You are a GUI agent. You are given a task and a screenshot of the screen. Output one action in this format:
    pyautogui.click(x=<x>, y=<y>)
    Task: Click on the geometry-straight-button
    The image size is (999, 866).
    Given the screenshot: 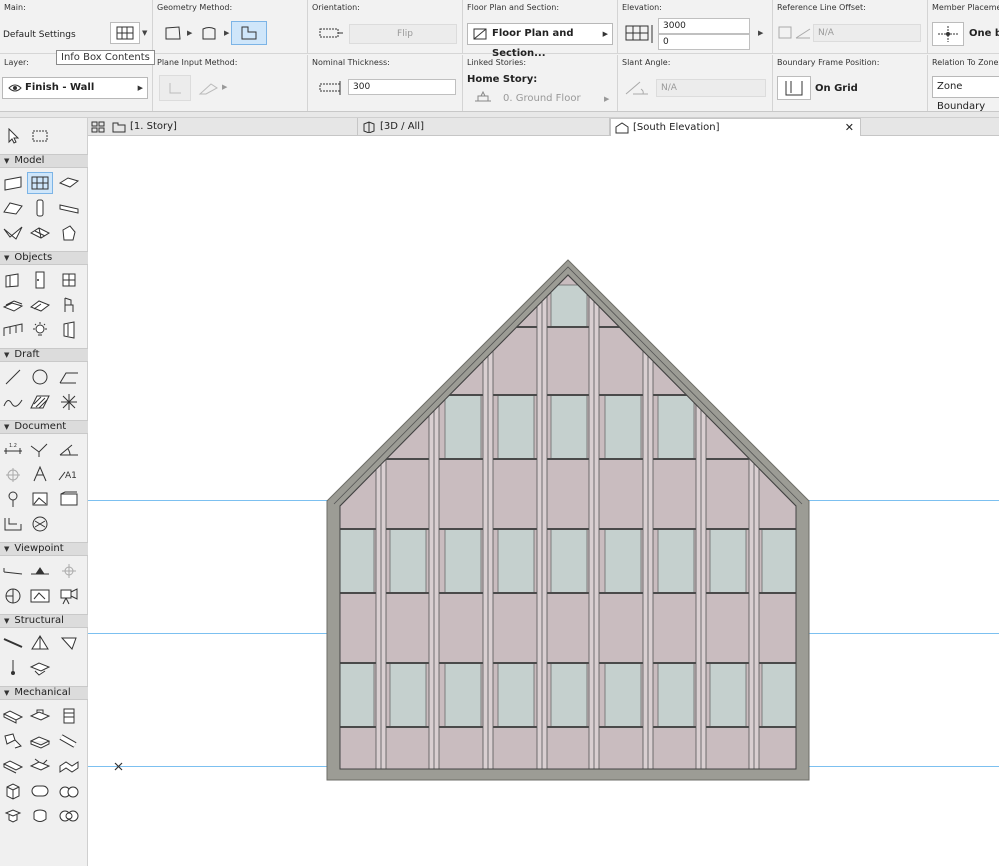 What is the action you would take?
    pyautogui.click(x=173, y=33)
    